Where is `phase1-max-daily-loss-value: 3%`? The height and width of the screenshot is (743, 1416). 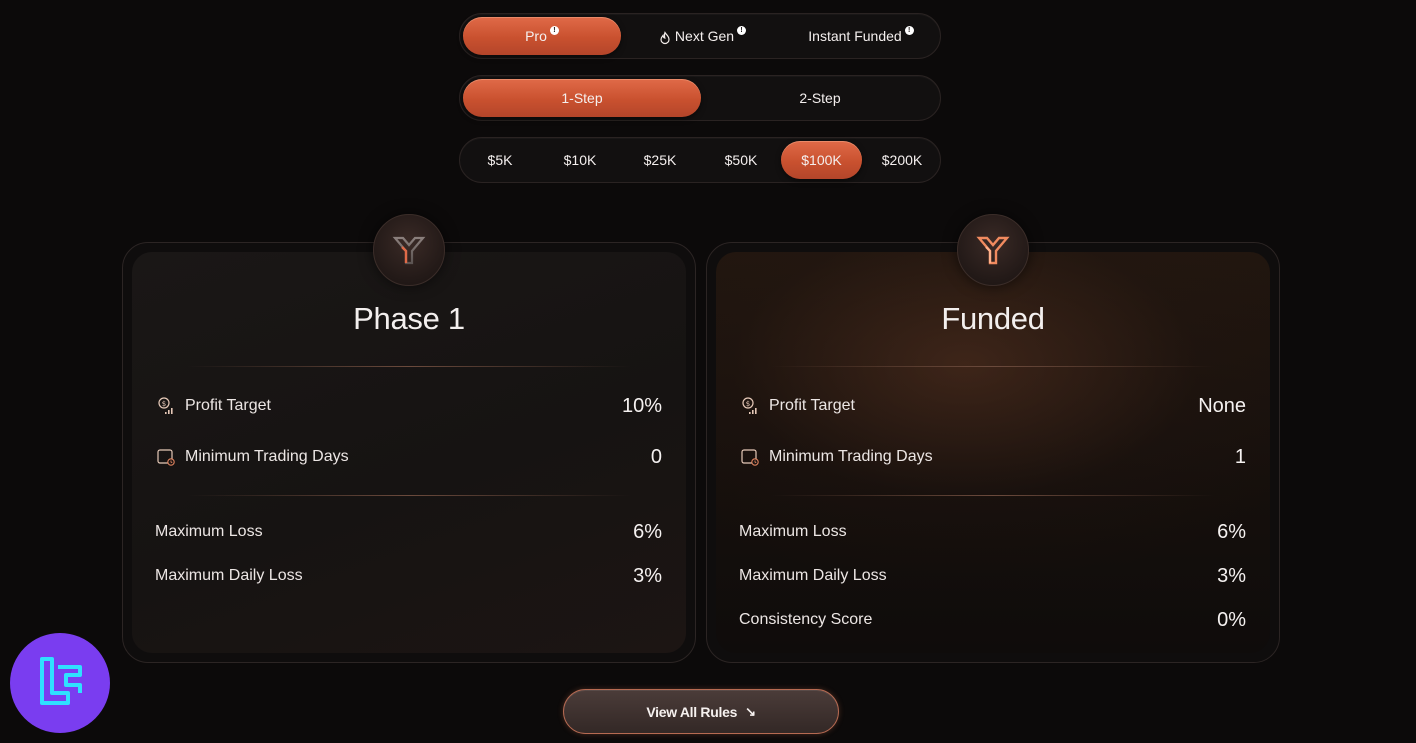
phase1-max-daily-loss-value: 3% is located at coordinates (647, 575).